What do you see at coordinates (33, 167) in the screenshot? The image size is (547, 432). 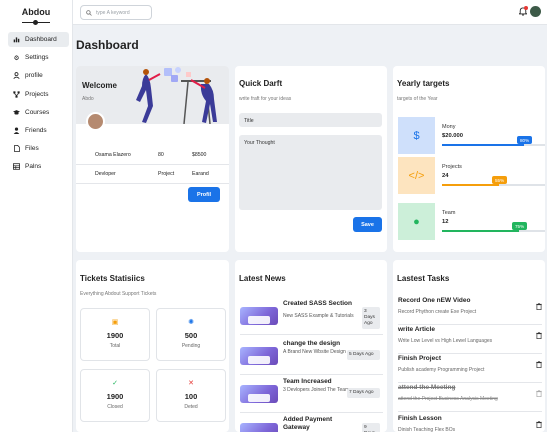 I see `sidebar-item-label: Palns` at bounding box center [33, 167].